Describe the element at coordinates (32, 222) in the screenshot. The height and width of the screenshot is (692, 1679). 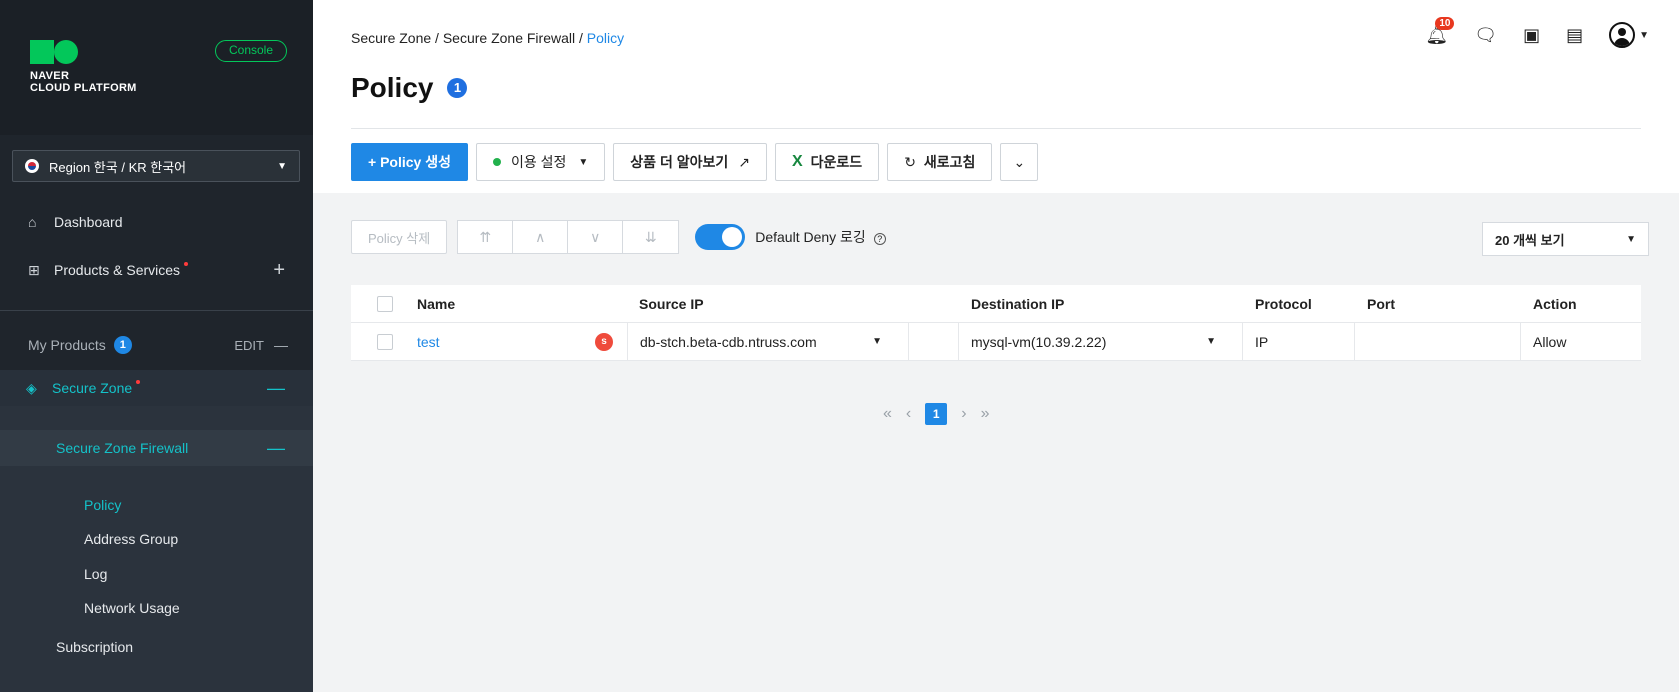
I see `home-icon: ⌂` at that location.